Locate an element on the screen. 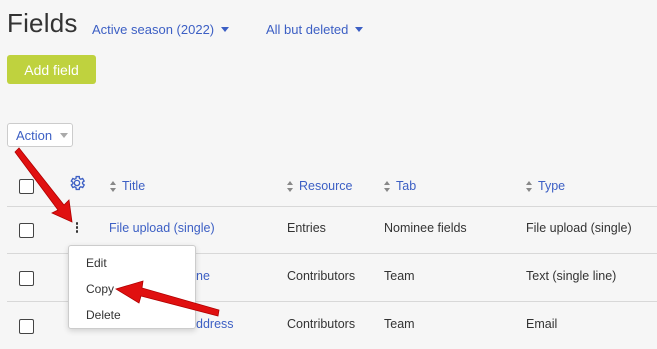 The width and height of the screenshot is (657, 349). menu-item-delete: Delete is located at coordinates (103, 315).